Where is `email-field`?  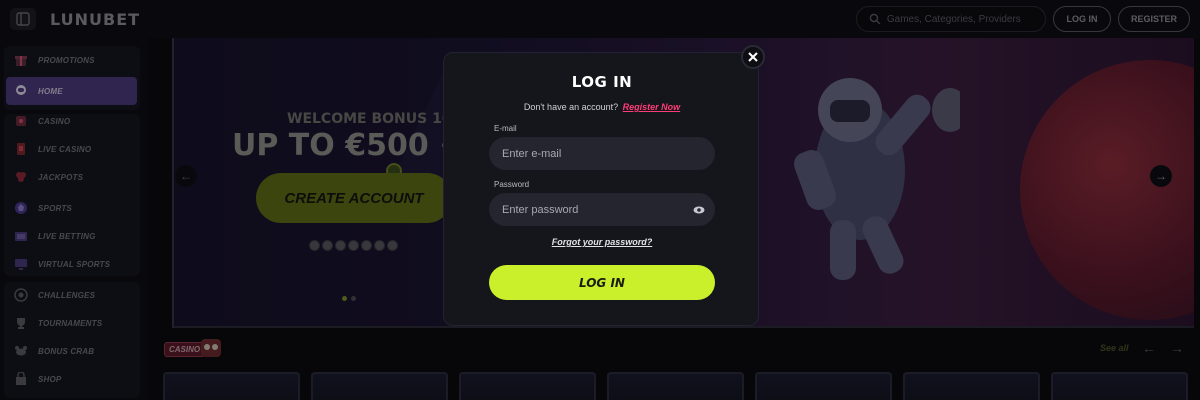 email-field is located at coordinates (592, 153).